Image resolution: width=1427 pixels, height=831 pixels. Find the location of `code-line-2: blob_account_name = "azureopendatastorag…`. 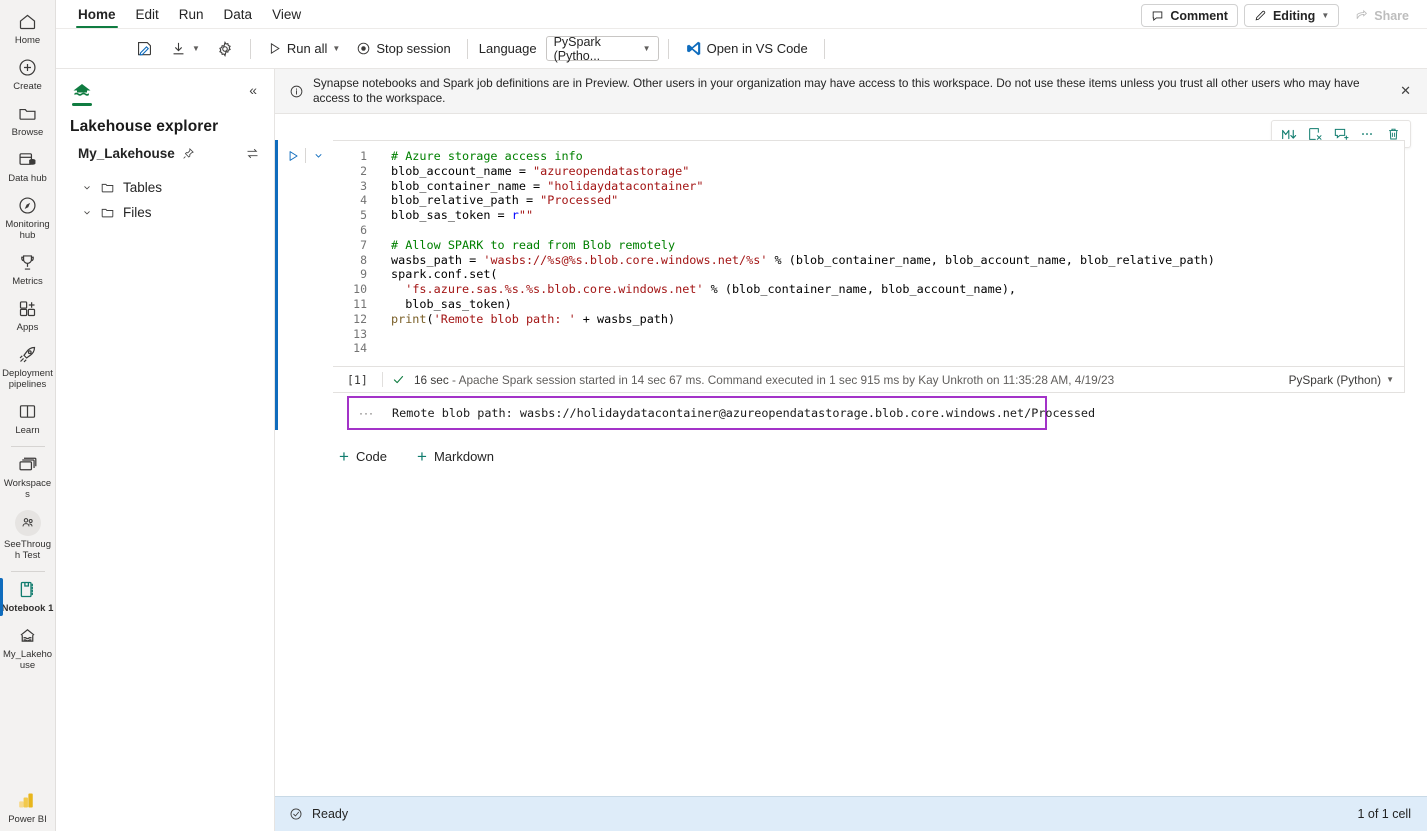

code-line-2: blob_account_name = "azureopendatastorag… is located at coordinates (897, 171).